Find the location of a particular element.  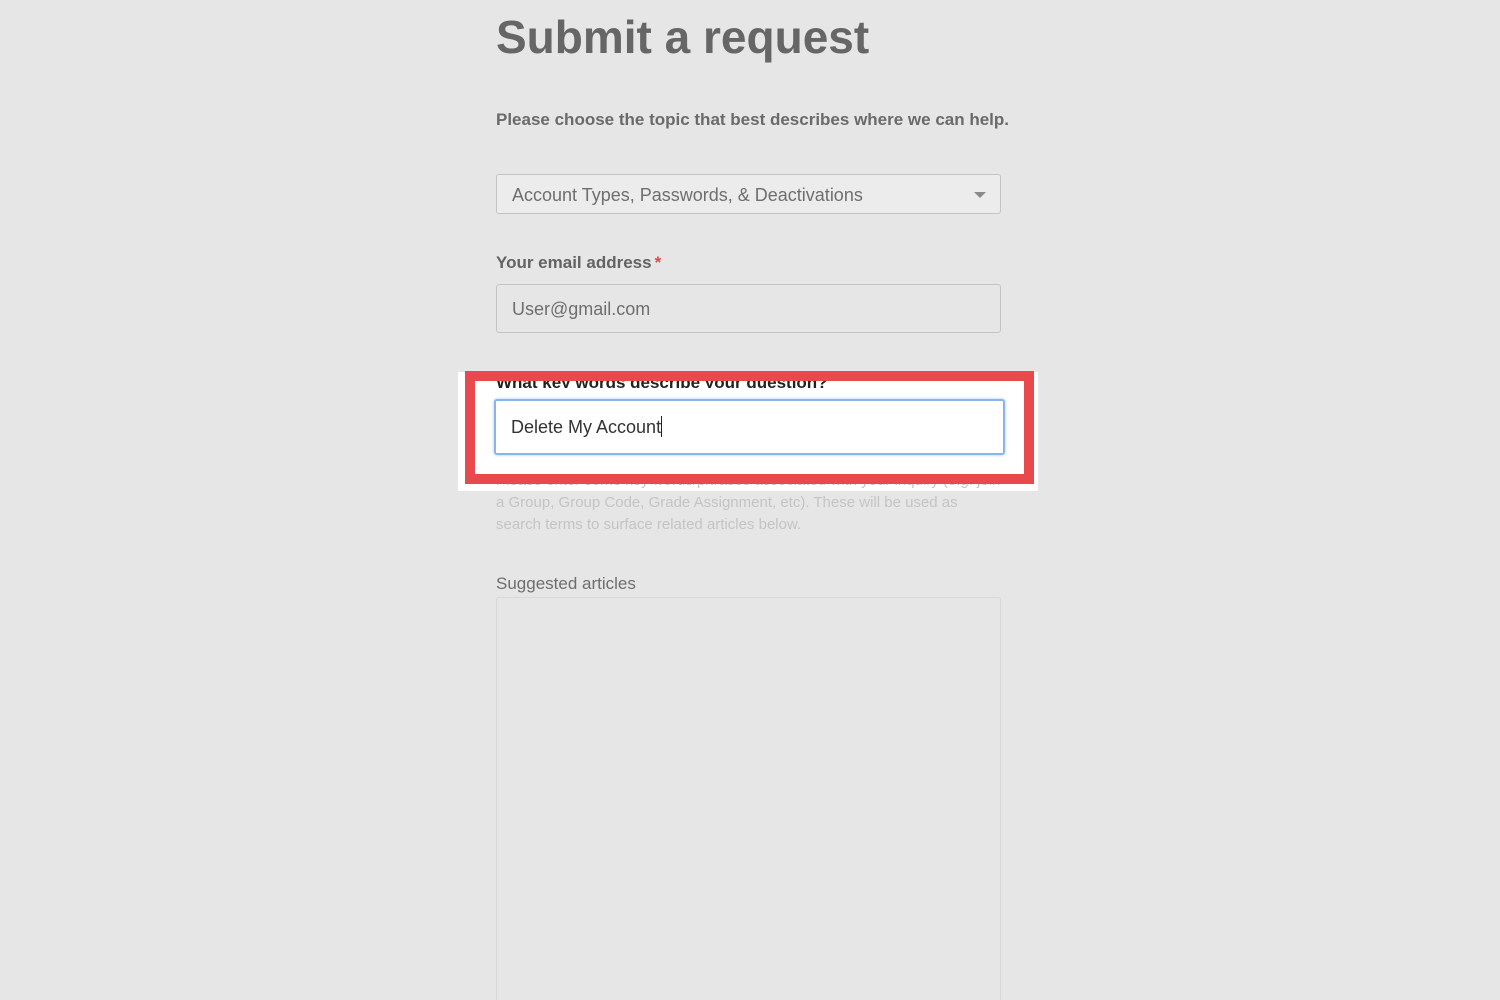

keywords-label-text: What key words describe your question? is located at coordinates (662, 380).